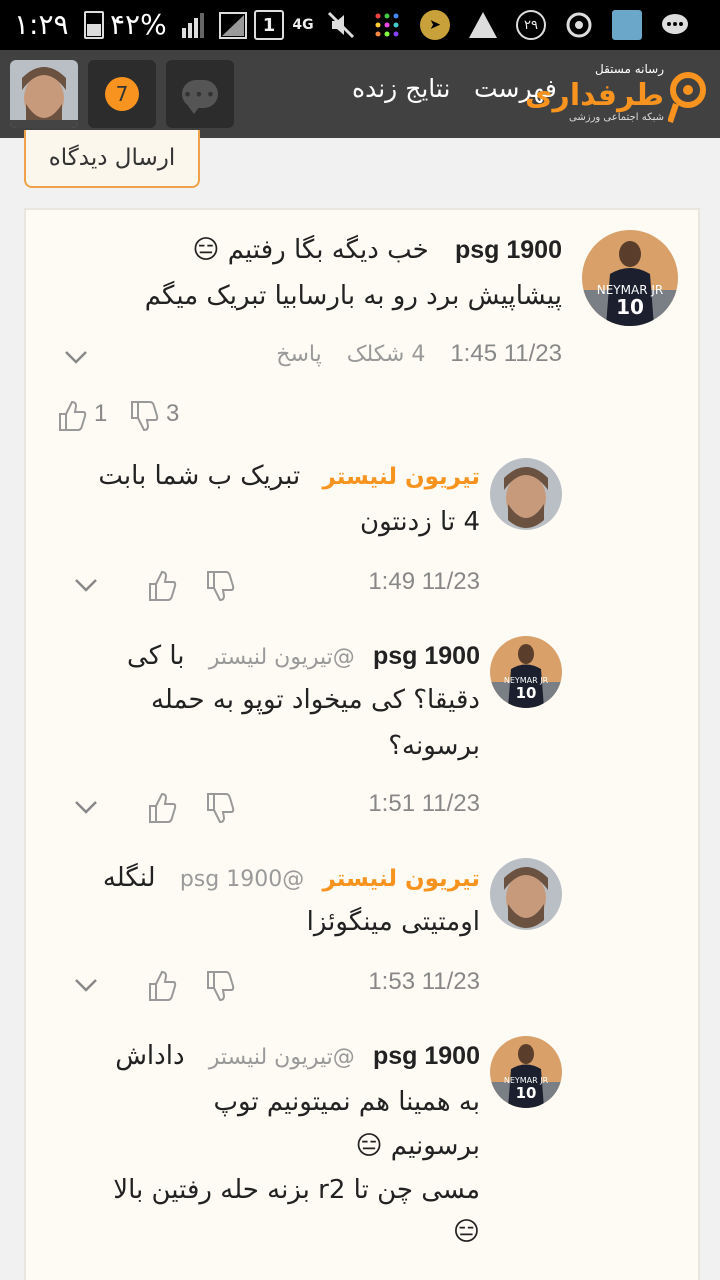 This screenshot has height=1280, width=720. What do you see at coordinates (200, 97) in the screenshot?
I see `chat-icon: •••` at bounding box center [200, 97].